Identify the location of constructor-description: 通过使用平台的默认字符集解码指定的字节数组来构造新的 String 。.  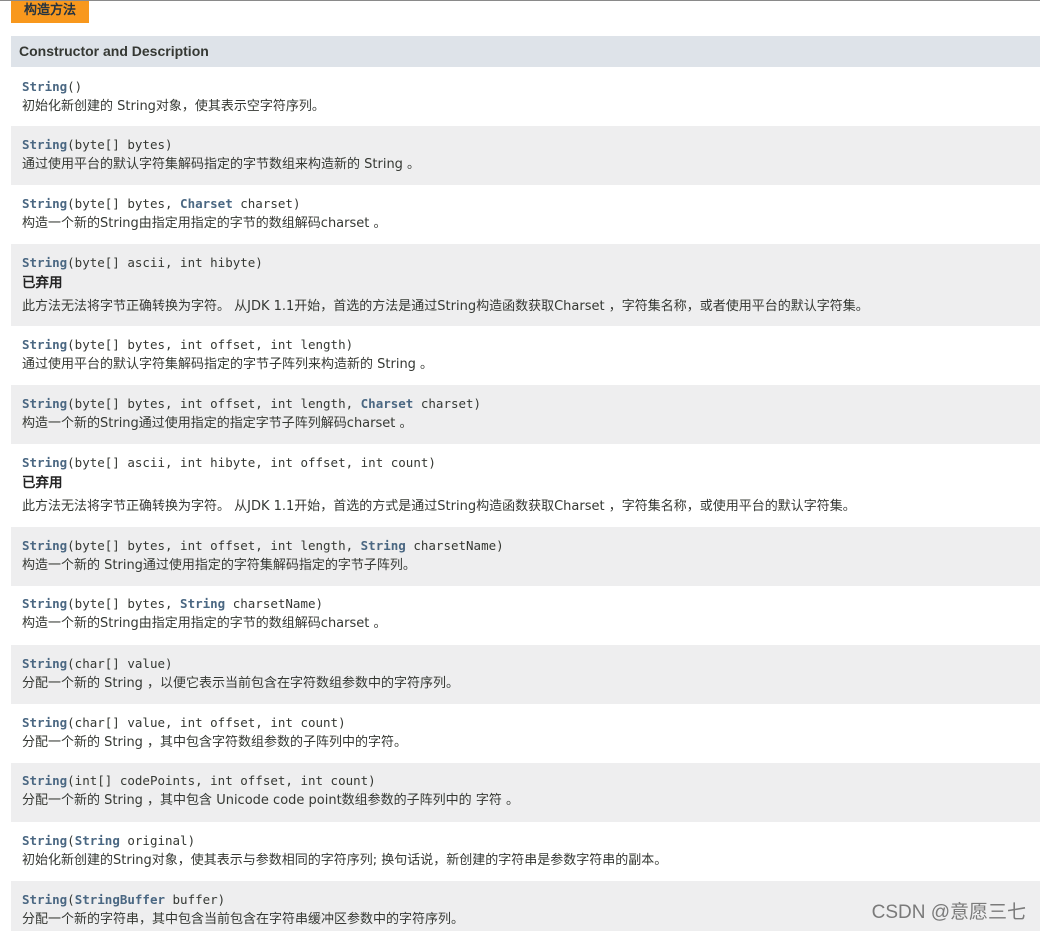
(221, 164).